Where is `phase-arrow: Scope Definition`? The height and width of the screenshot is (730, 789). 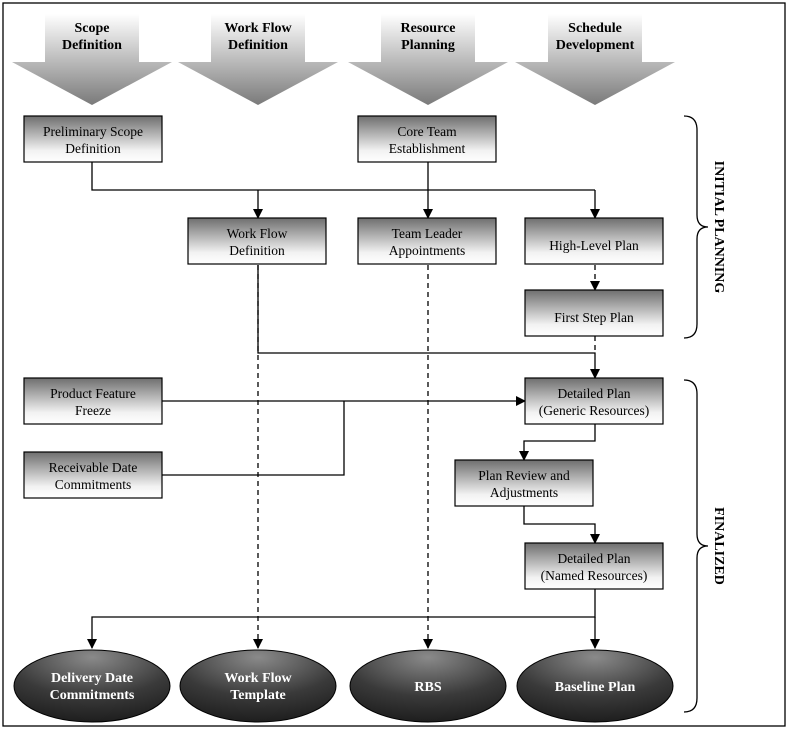
phase-arrow: Scope Definition is located at coordinates (92, 59).